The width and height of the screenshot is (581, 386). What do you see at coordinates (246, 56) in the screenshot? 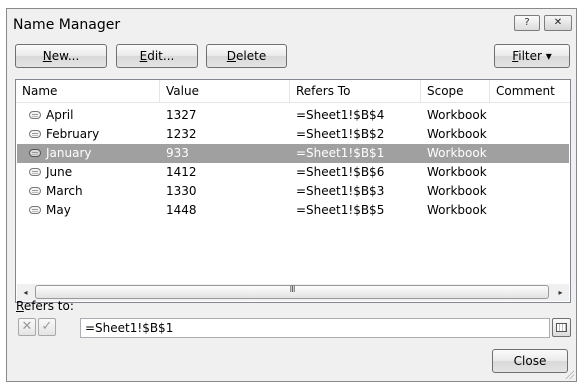
I see `delete-button: Delete` at bounding box center [246, 56].